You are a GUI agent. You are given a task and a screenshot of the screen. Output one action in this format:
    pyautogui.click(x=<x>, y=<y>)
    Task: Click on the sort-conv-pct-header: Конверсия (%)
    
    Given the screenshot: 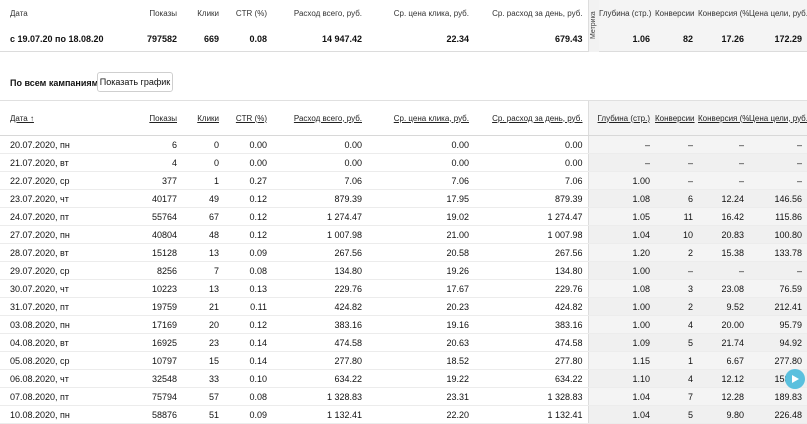 What is the action you would take?
    pyautogui.click(x=723, y=118)
    